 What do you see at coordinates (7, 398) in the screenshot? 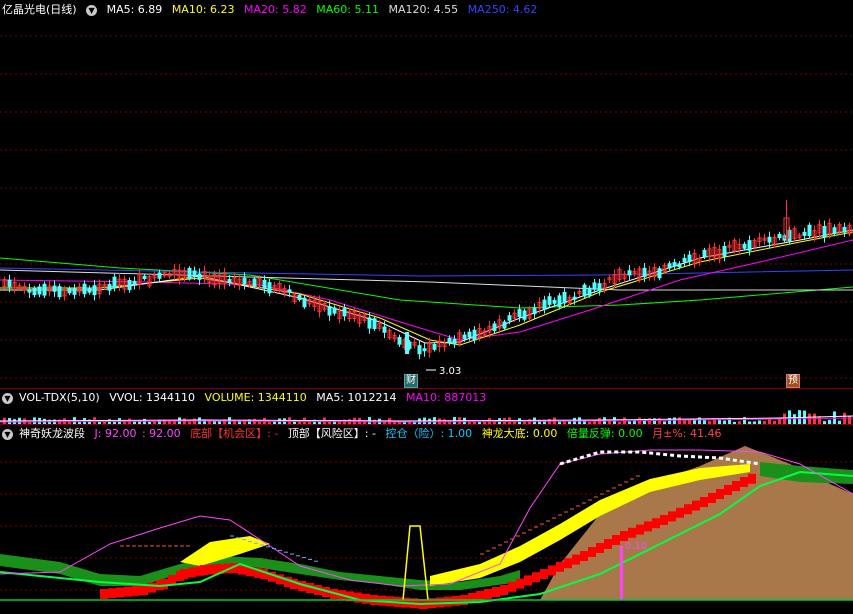
I see `volume-expand-icon: ▼` at bounding box center [7, 398].